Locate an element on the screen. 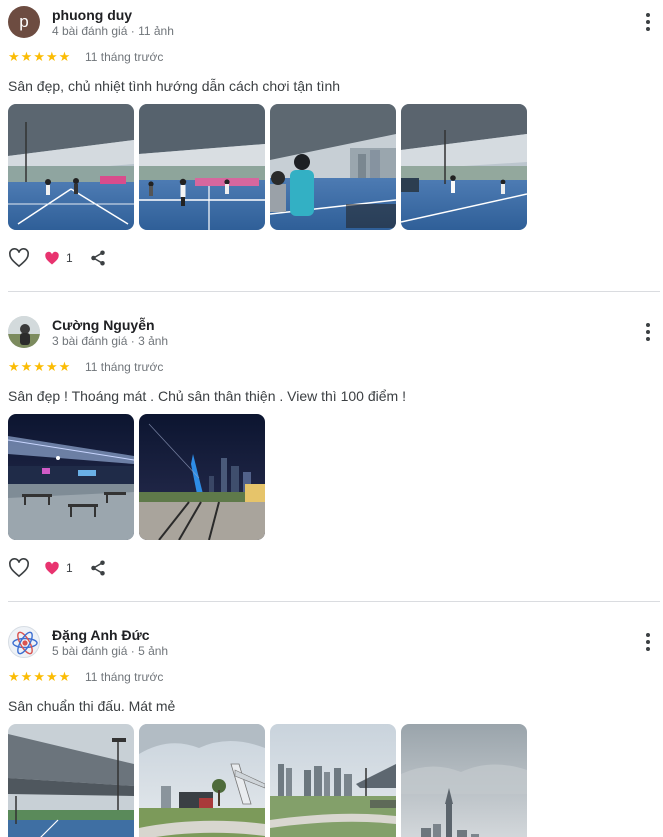 The image size is (663, 837). reviewer-name: Cường Nguyễn is located at coordinates (103, 325).